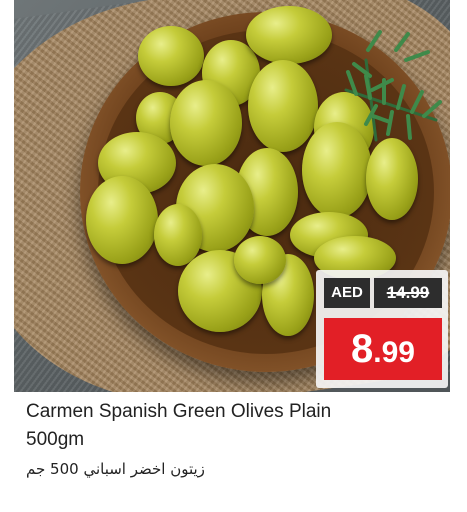  Describe the element at coordinates (383, 349) in the screenshot. I see `sale-price: 8.99` at that location.